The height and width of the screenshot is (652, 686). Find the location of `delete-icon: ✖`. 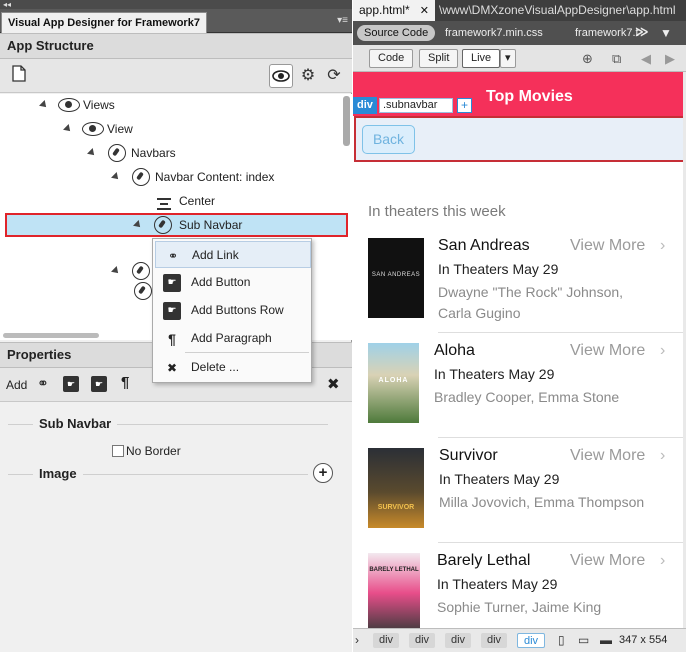

delete-icon: ✖ is located at coordinates (172, 368).